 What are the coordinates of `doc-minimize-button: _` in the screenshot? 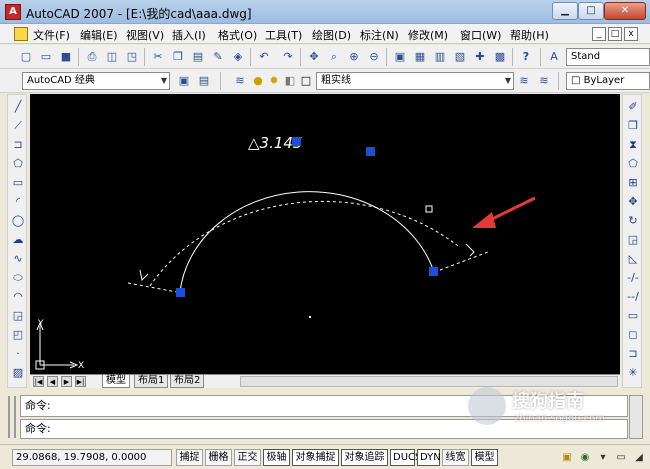 It's located at (599, 34).